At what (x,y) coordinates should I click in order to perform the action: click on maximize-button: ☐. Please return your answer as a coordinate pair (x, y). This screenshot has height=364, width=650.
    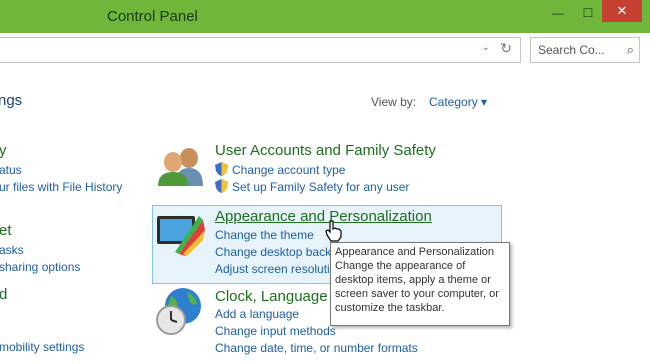
    Looking at the image, I should click on (588, 13).